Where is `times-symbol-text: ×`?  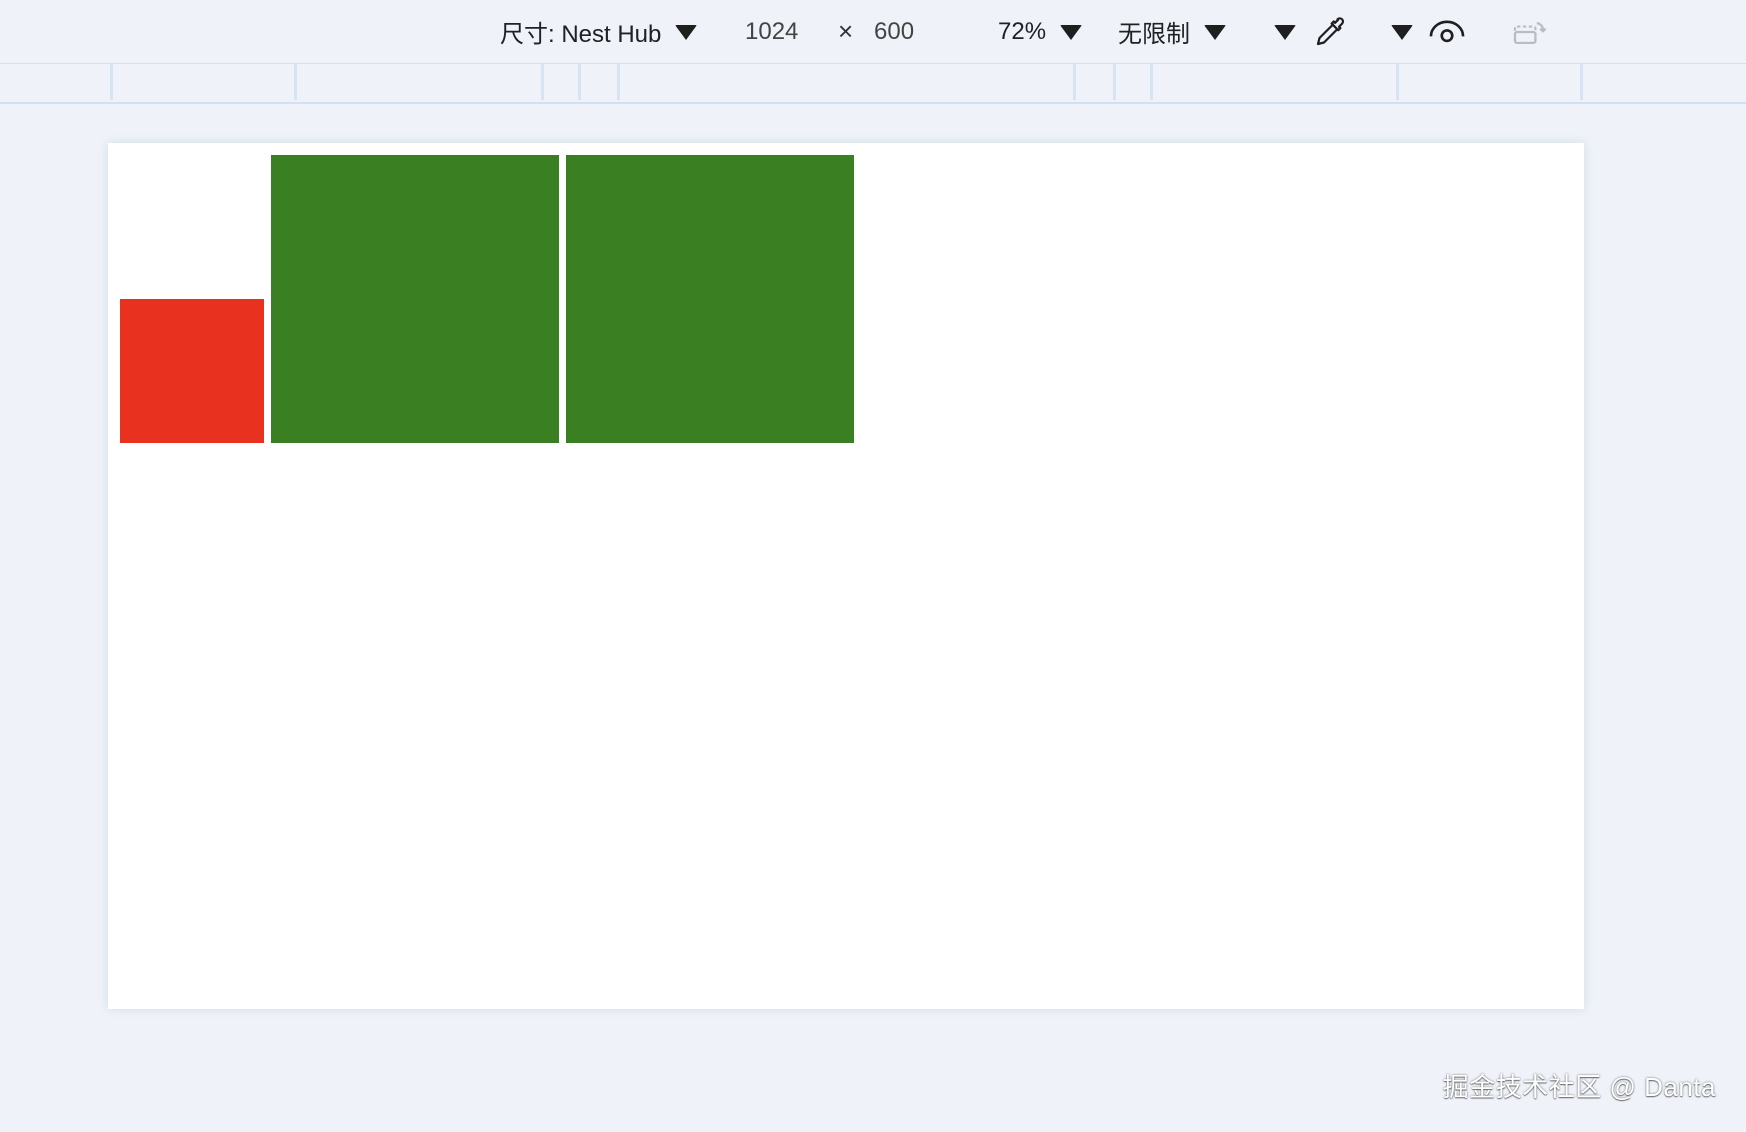
times-symbol-text: × is located at coordinates (846, 31).